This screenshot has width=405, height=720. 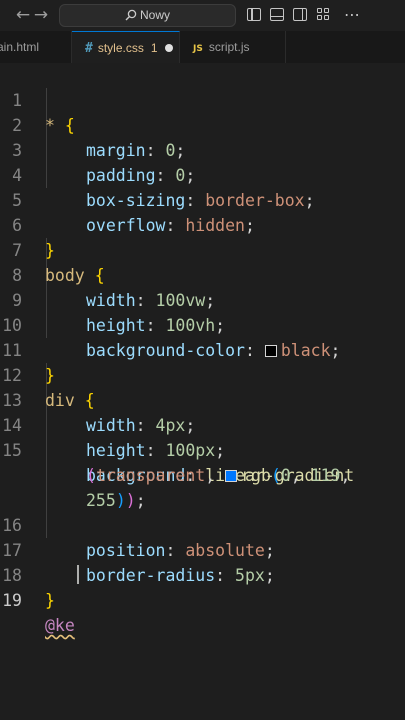 What do you see at coordinates (202, 399) in the screenshot?
I see `code-line: 13 width: 4px;` at bounding box center [202, 399].